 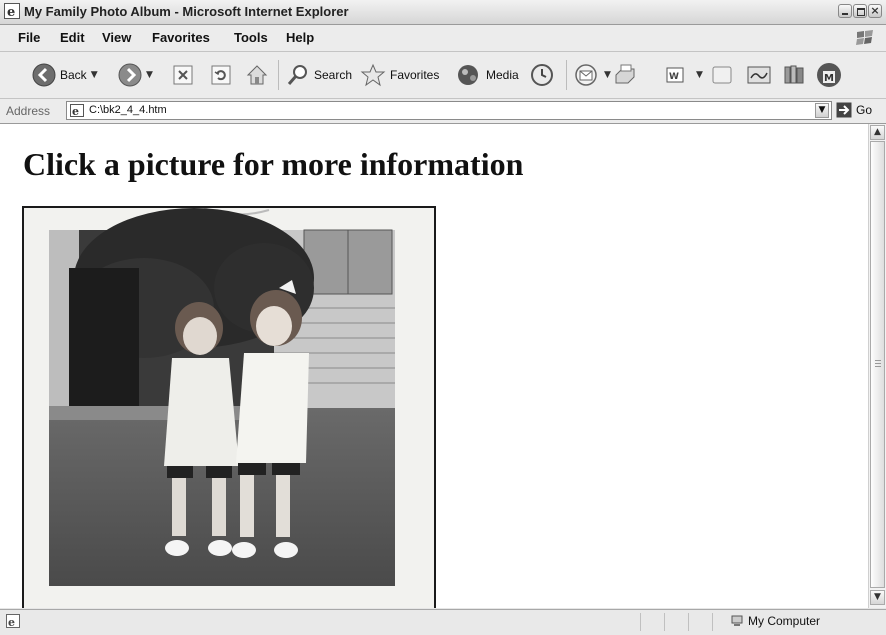 I want to click on svg-text: W, so click(x=674, y=77).